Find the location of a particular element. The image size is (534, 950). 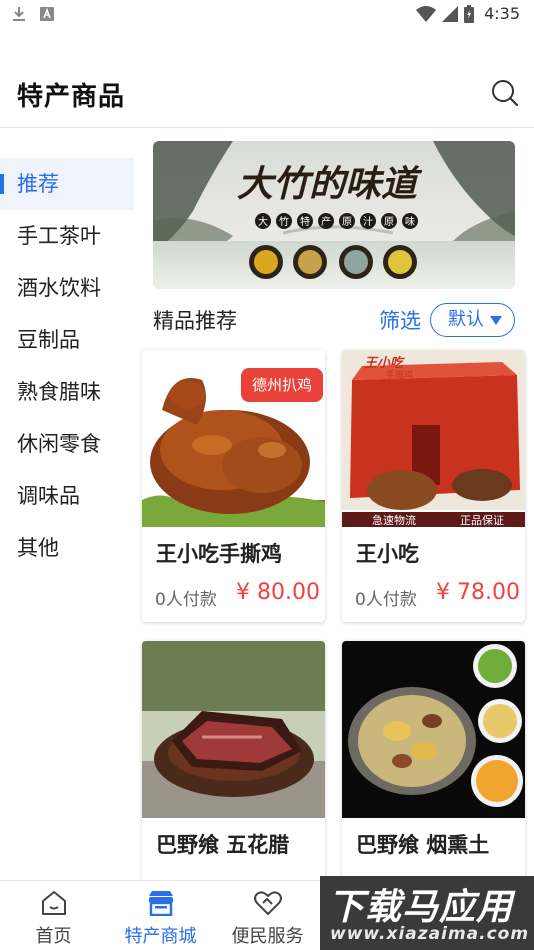

banner-tagline-char: 竹 is located at coordinates (284, 221).